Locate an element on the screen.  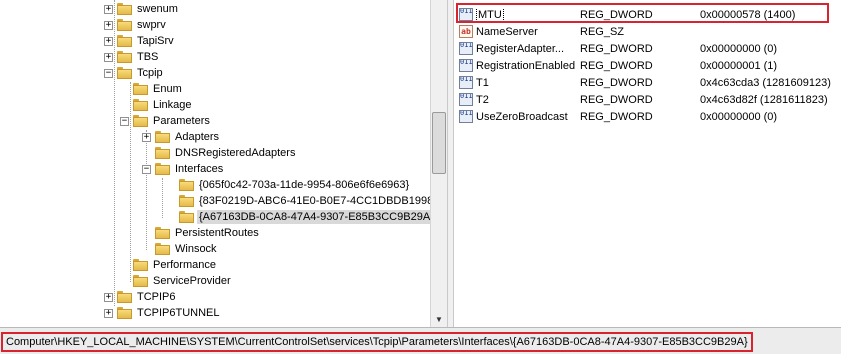
tree-item-label: TapiSrv is located at coordinates (155, 41).